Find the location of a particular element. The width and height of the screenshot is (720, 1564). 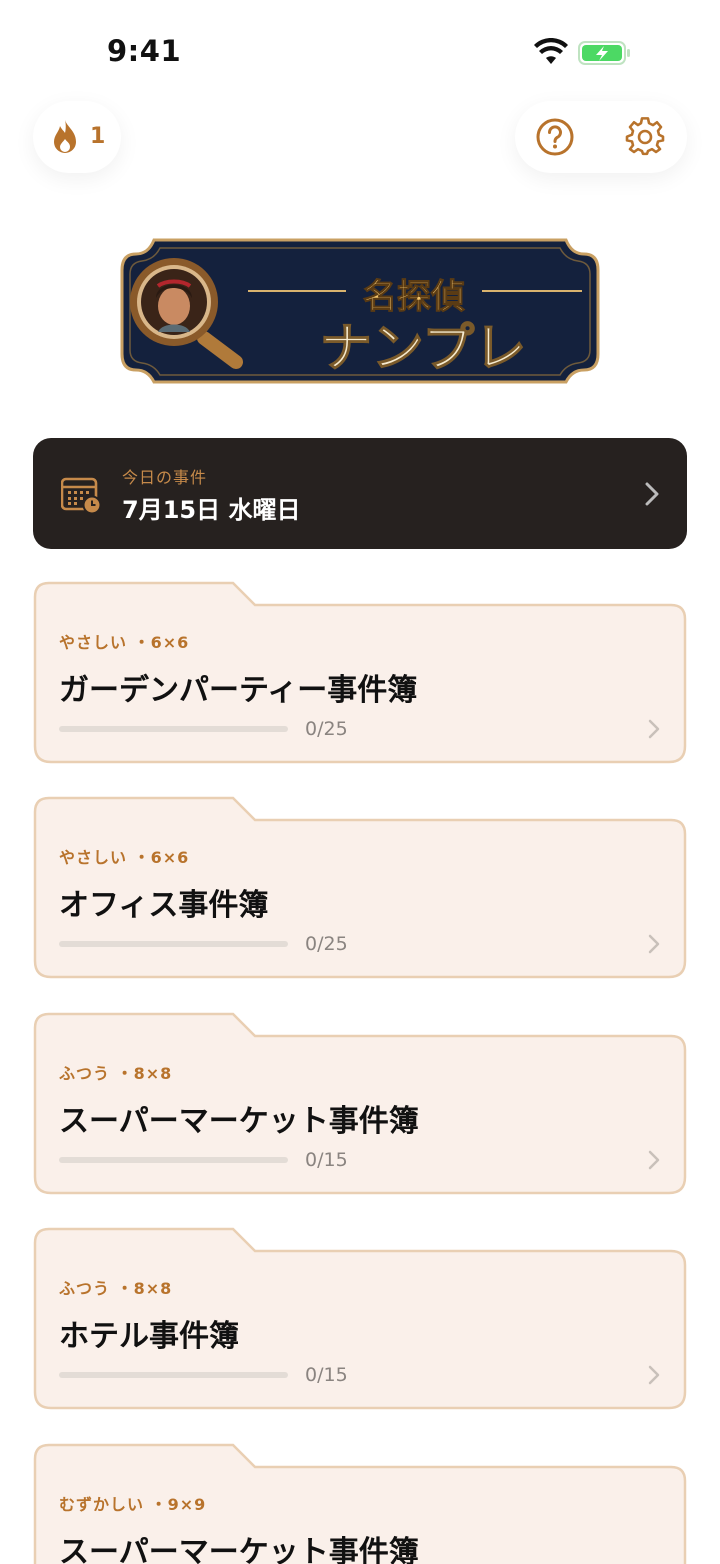

calendar-icon is located at coordinates (81, 495).